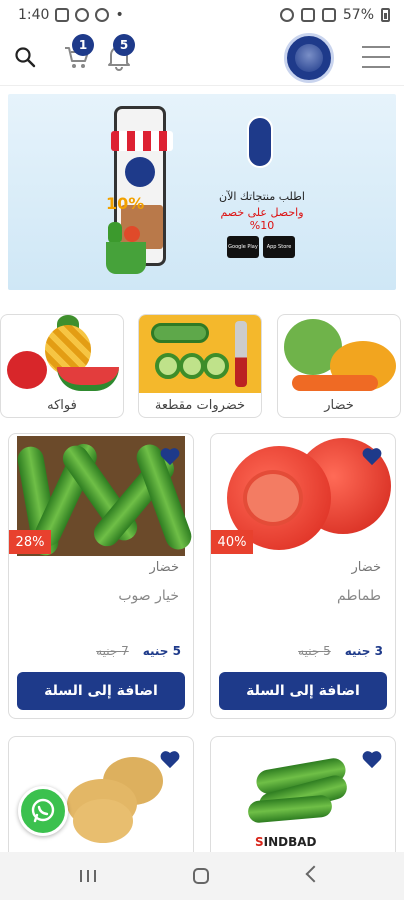 This screenshot has width=404, height=900. What do you see at coordinates (88, 876) in the screenshot?
I see `recent-apps-button` at bounding box center [88, 876].